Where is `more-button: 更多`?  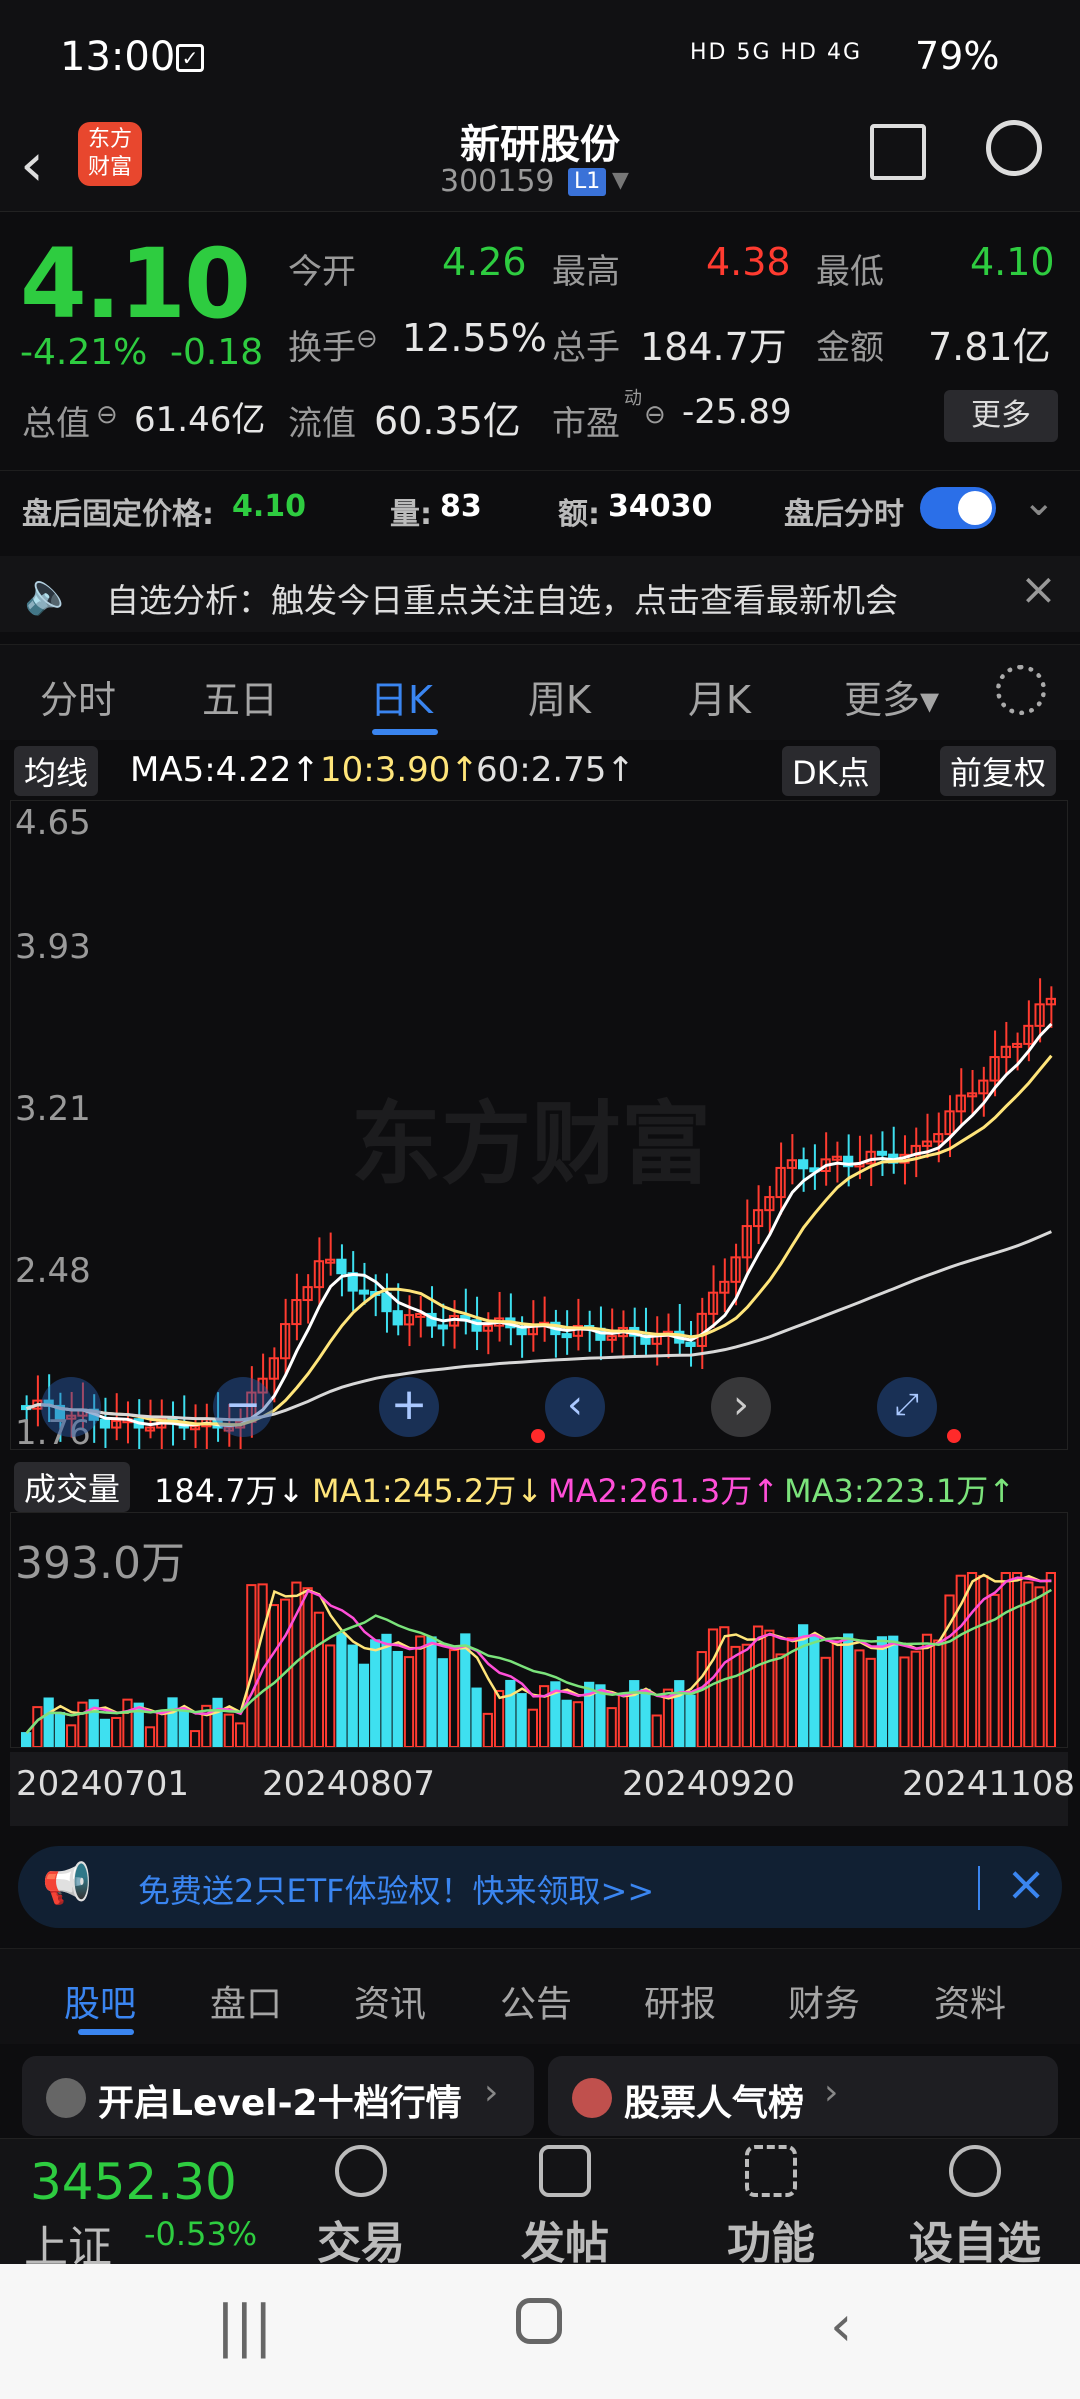
more-button: 更多 is located at coordinates (1001, 416).